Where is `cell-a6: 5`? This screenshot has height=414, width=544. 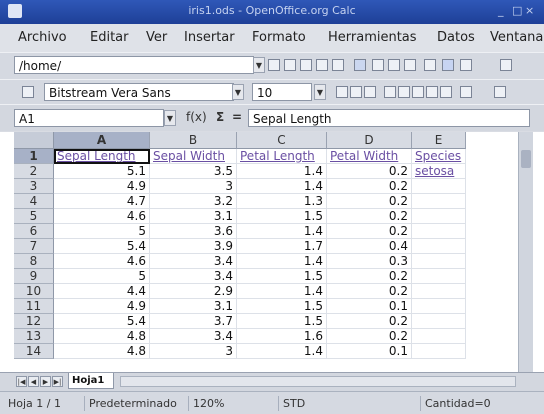 cell-a6: 5 is located at coordinates (102, 231).